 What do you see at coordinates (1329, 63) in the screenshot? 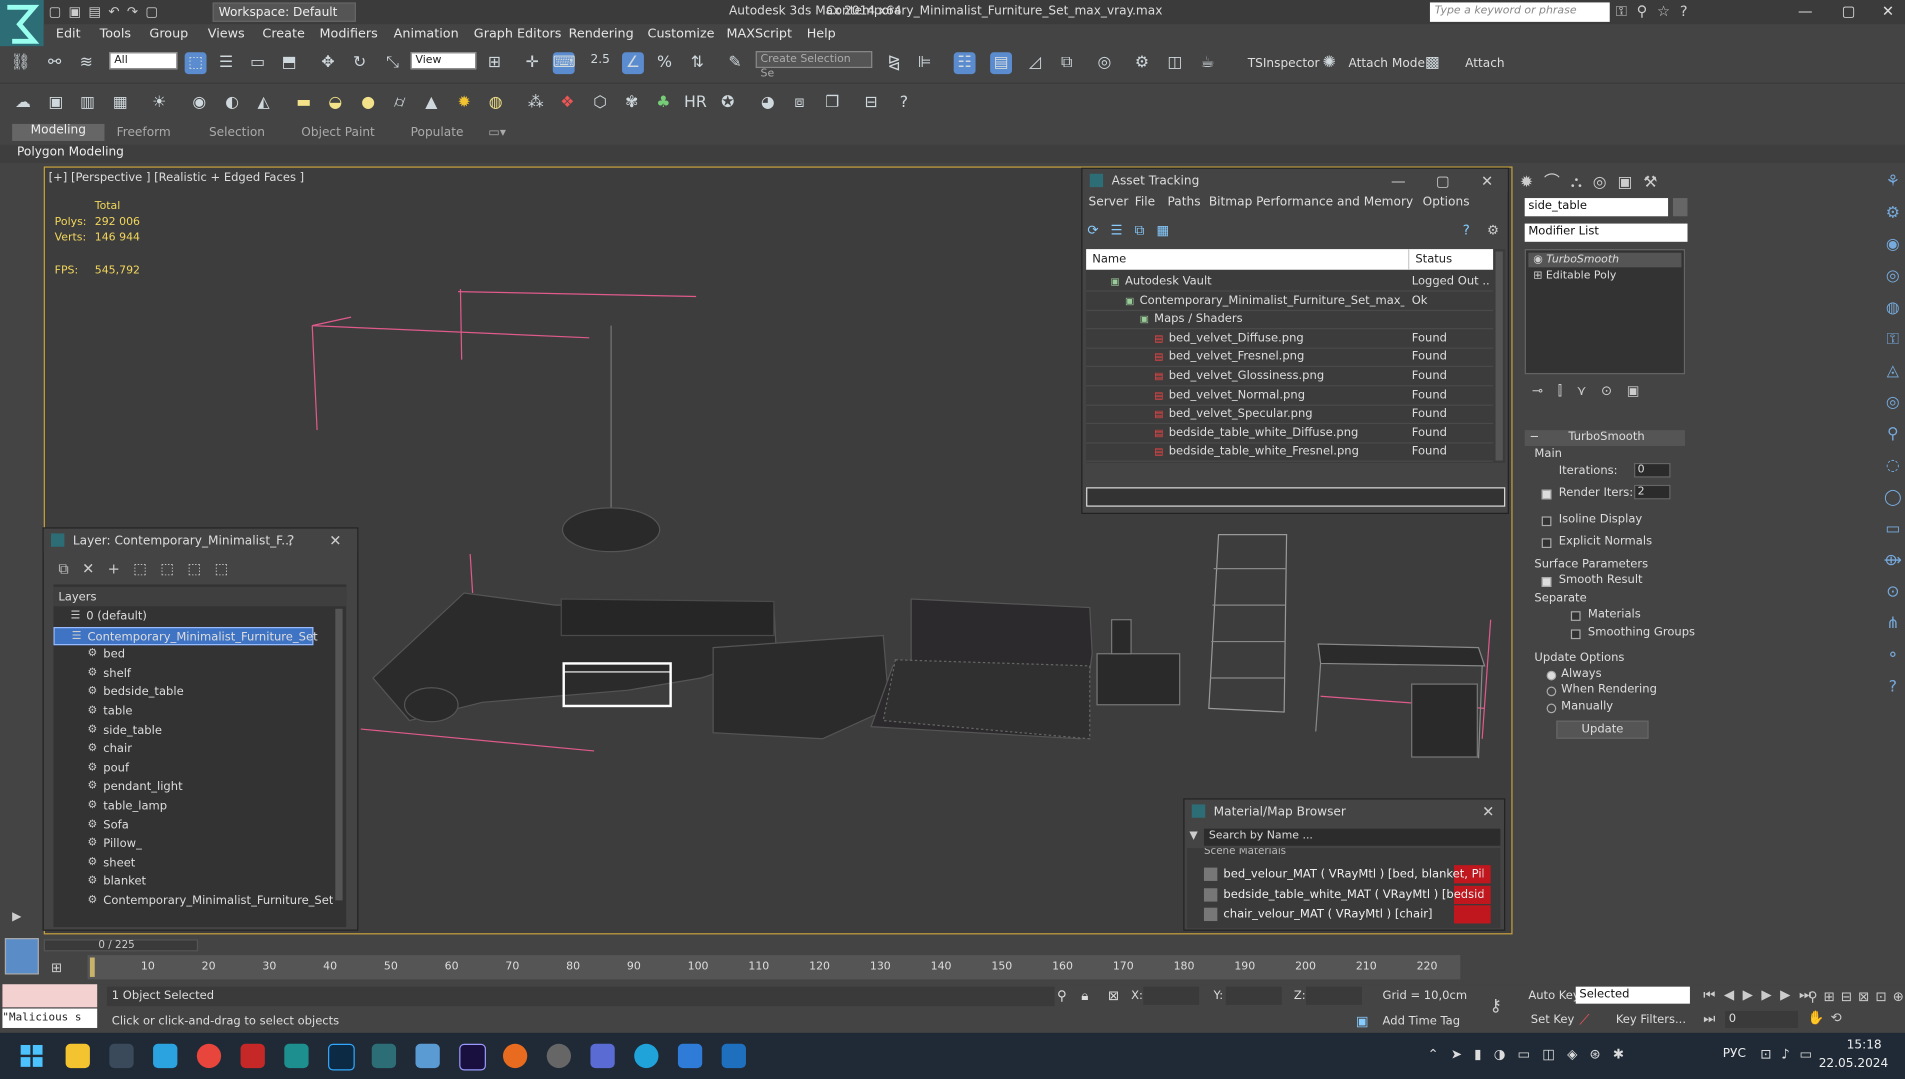
I see `attach-mode-icon: ✺` at bounding box center [1329, 63].